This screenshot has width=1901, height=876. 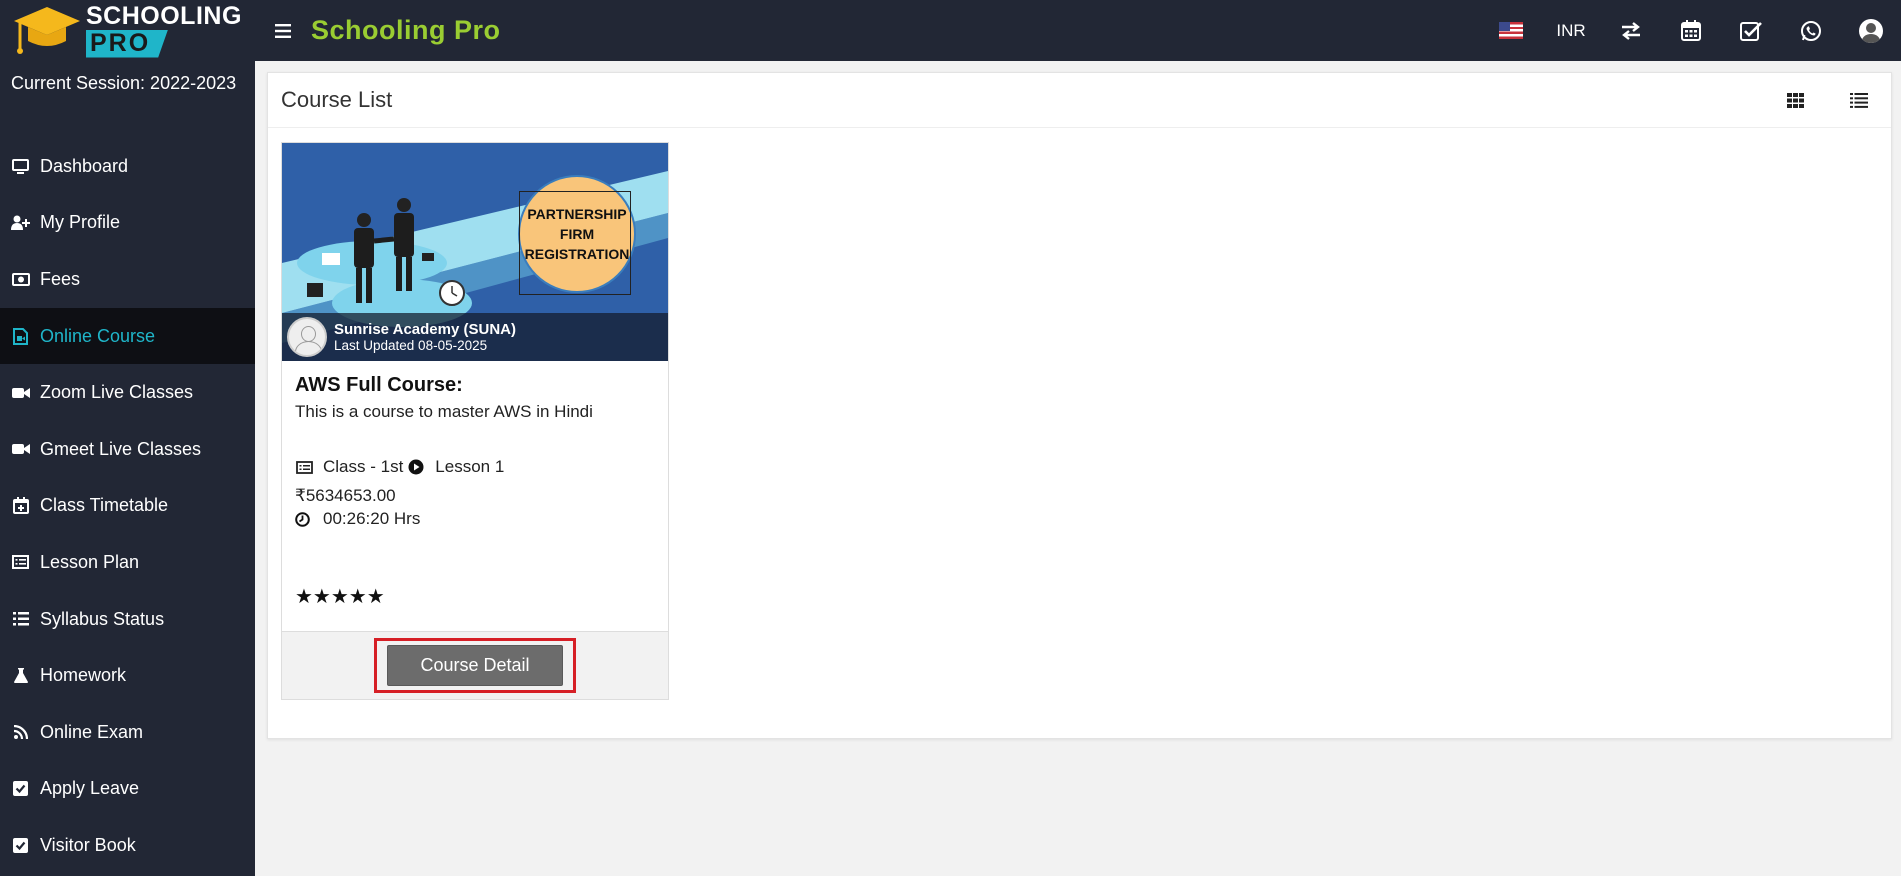 I want to click on list-icon, so click(x=20, y=619).